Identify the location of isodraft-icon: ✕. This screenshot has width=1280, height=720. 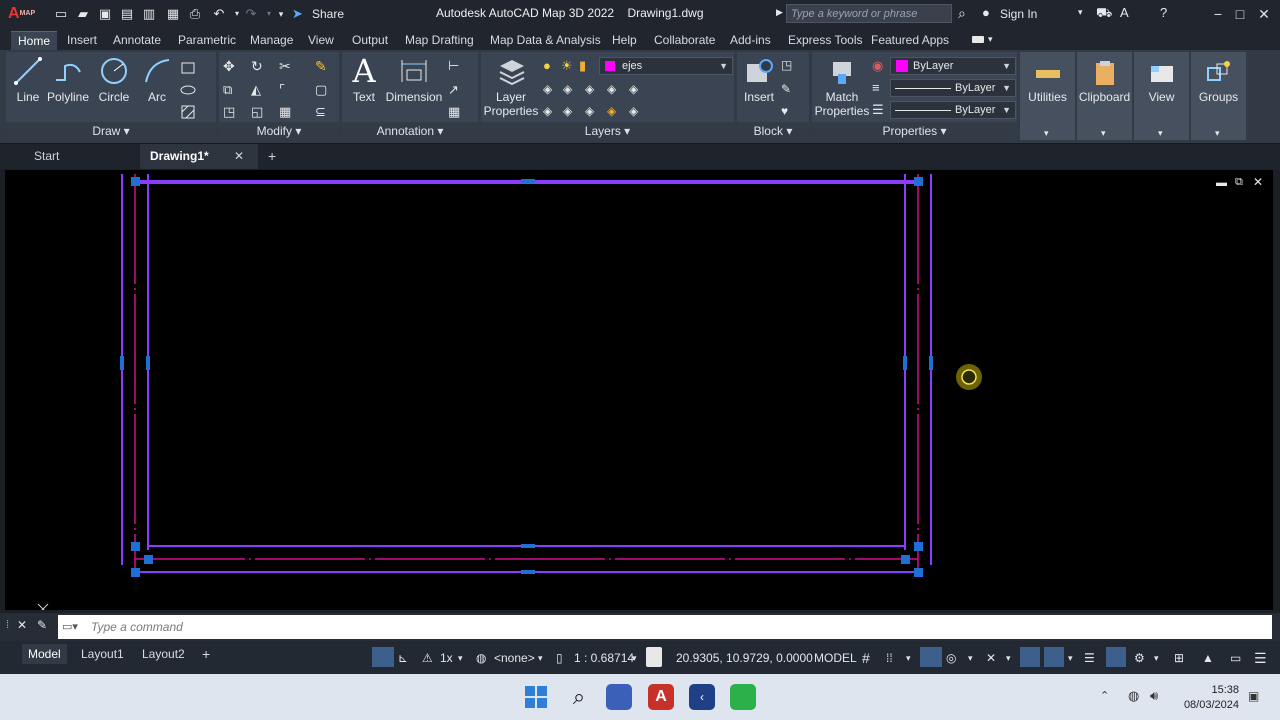
(991, 658).